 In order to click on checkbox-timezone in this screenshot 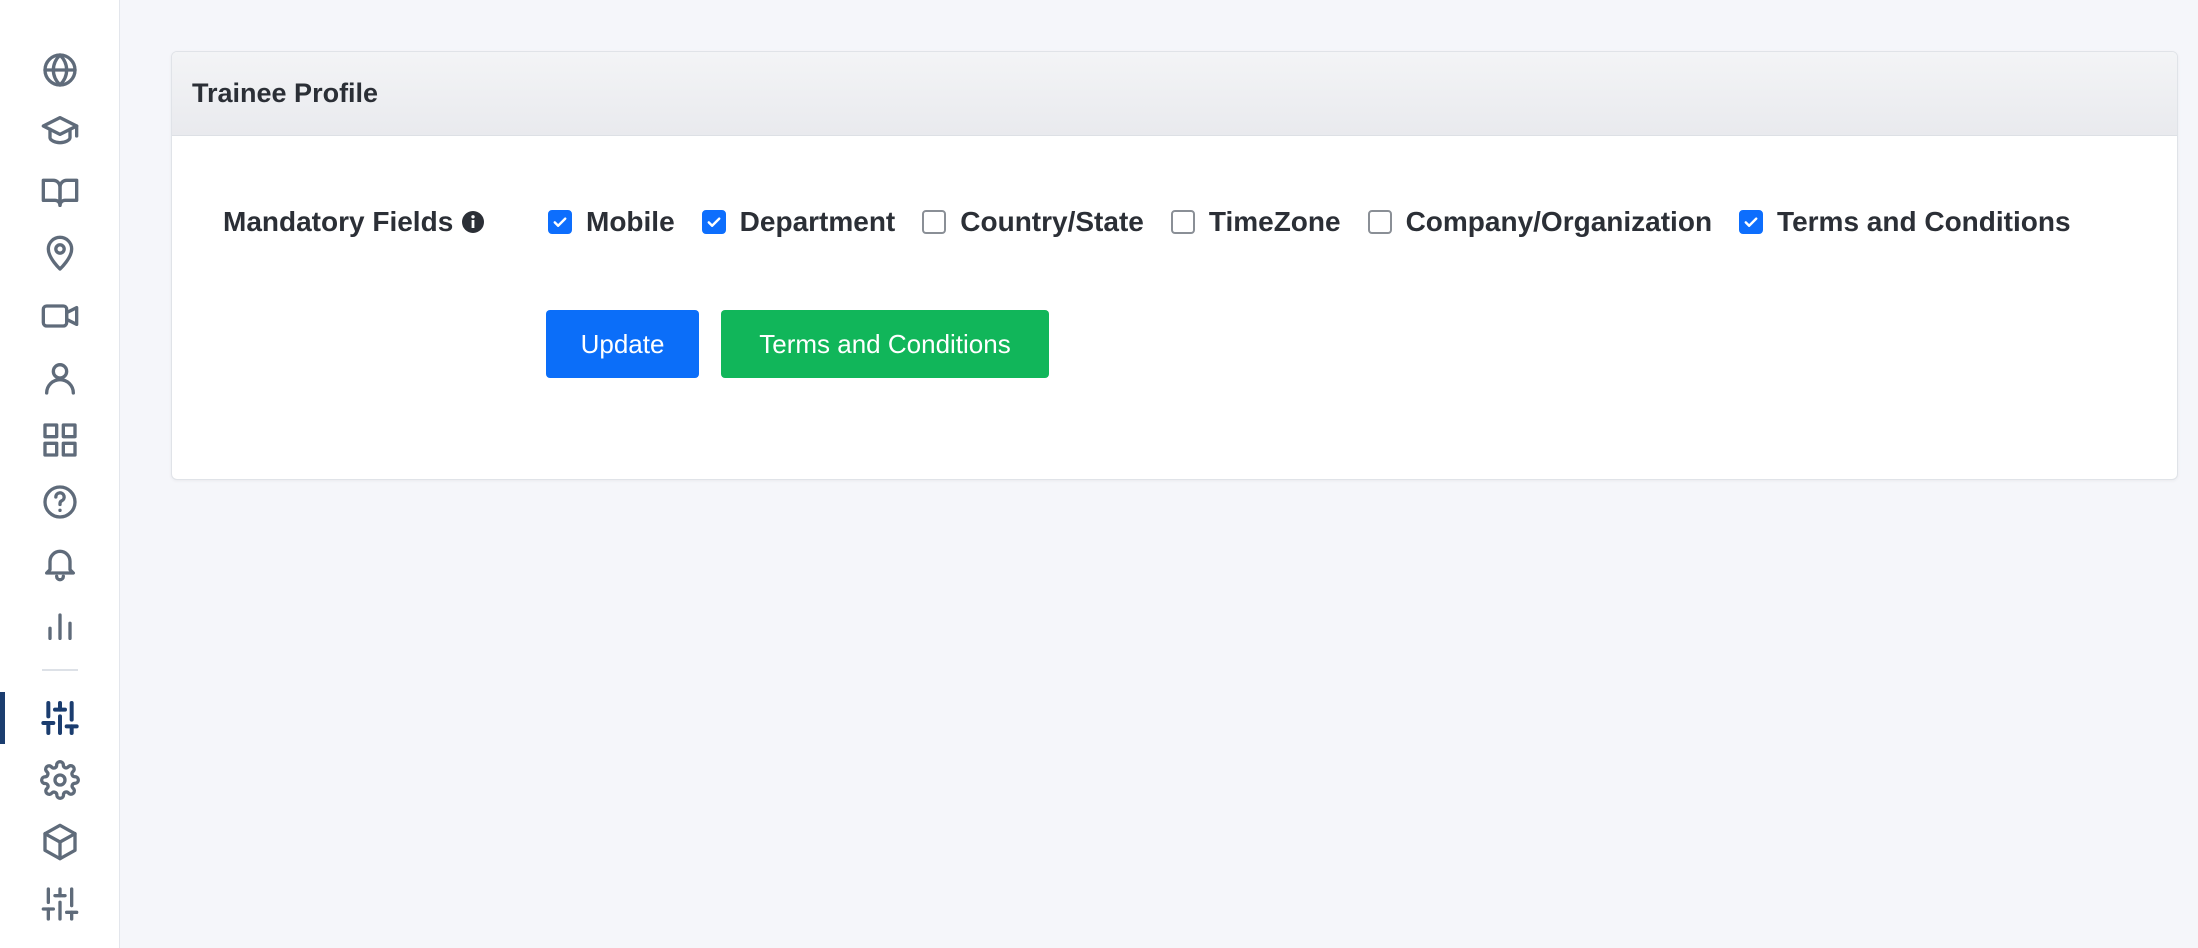, I will do `click(1182, 222)`.